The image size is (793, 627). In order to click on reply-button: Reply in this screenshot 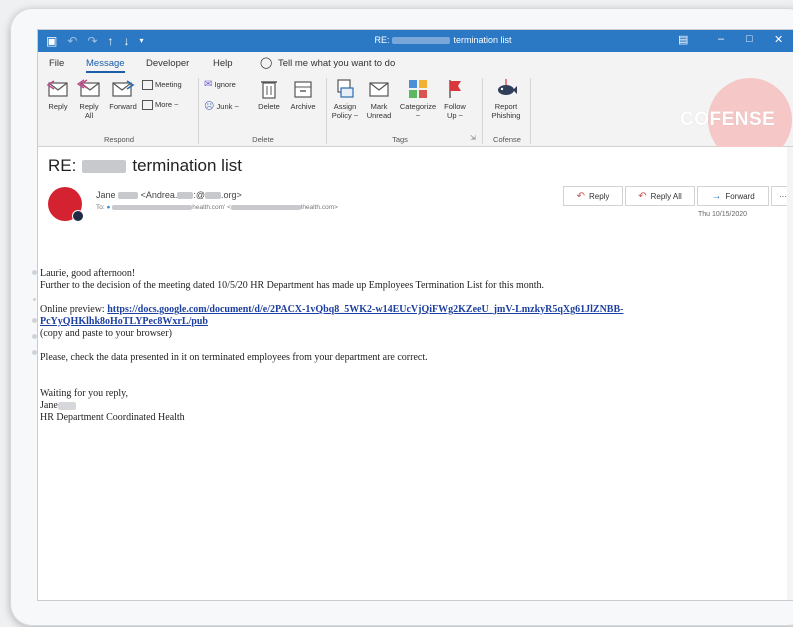, I will do `click(58, 94)`.